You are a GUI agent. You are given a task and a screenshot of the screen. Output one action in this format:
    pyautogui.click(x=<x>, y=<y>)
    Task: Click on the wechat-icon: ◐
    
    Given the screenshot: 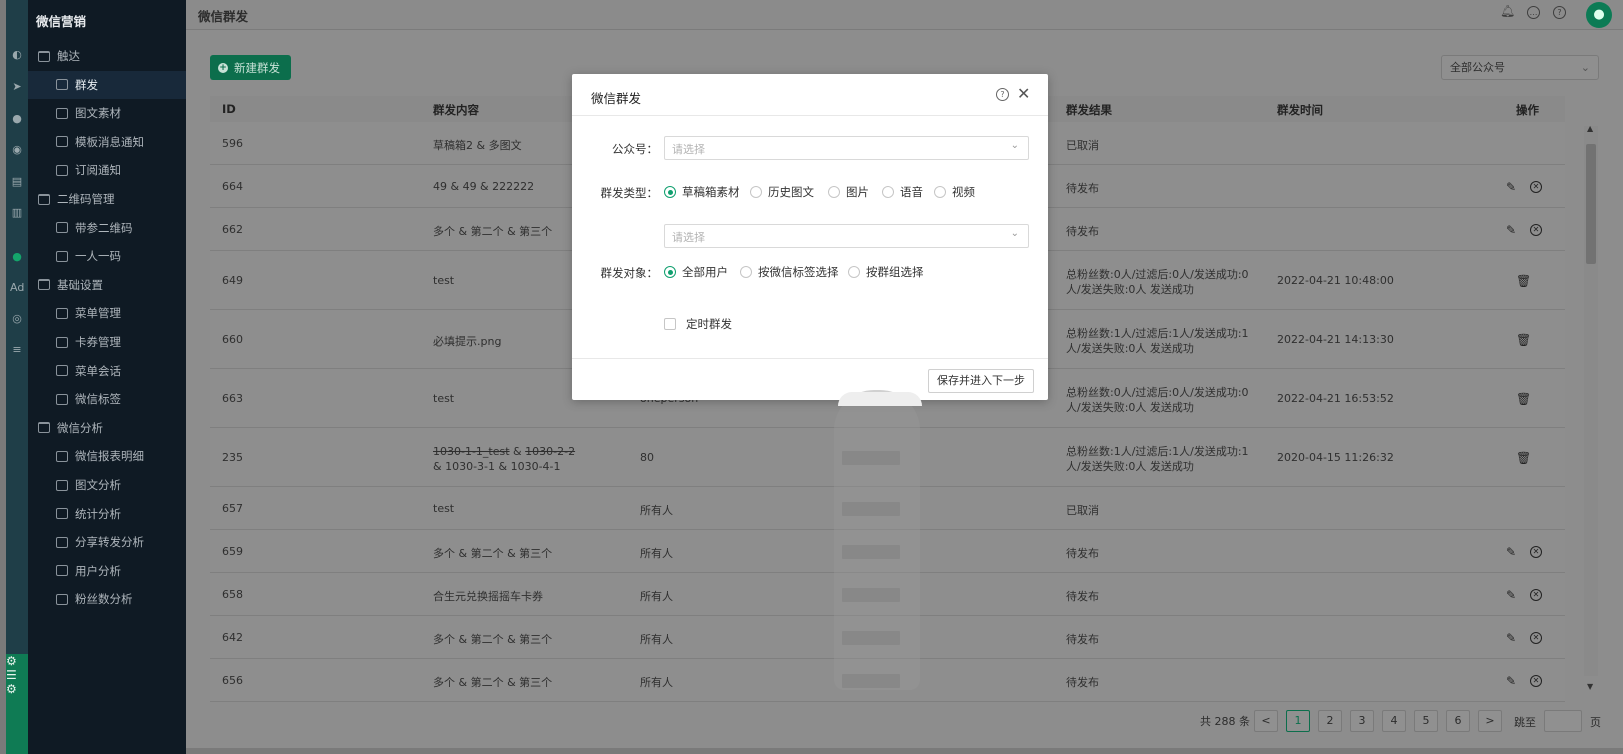 What is the action you would take?
    pyautogui.click(x=17, y=55)
    